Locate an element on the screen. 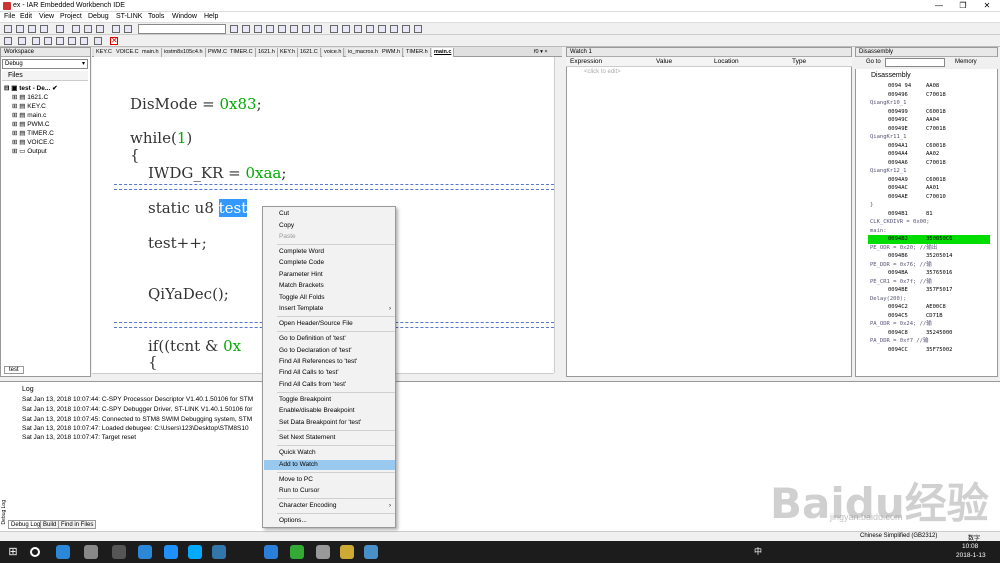 The width and height of the screenshot is (1000, 563). run-to-cursor-icon is located at coordinates (84, 41).